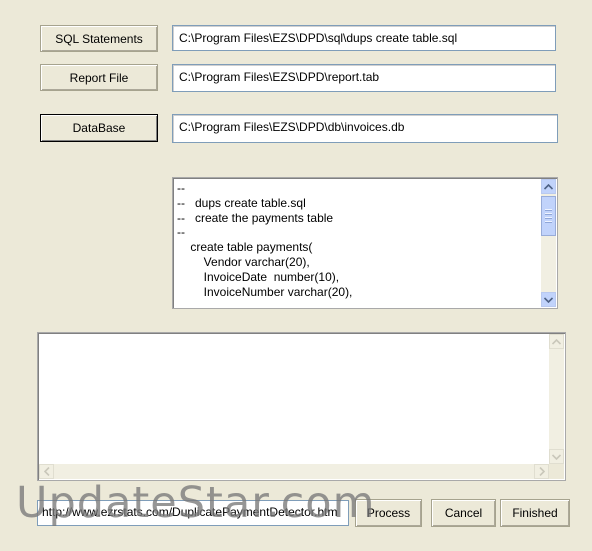  What do you see at coordinates (463, 513) in the screenshot?
I see `cancel-button: Cancel` at bounding box center [463, 513].